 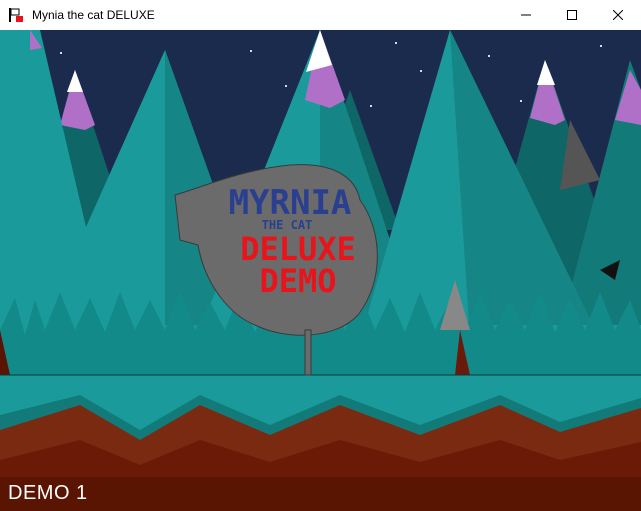 I want to click on window-controls, so click(x=572, y=15).